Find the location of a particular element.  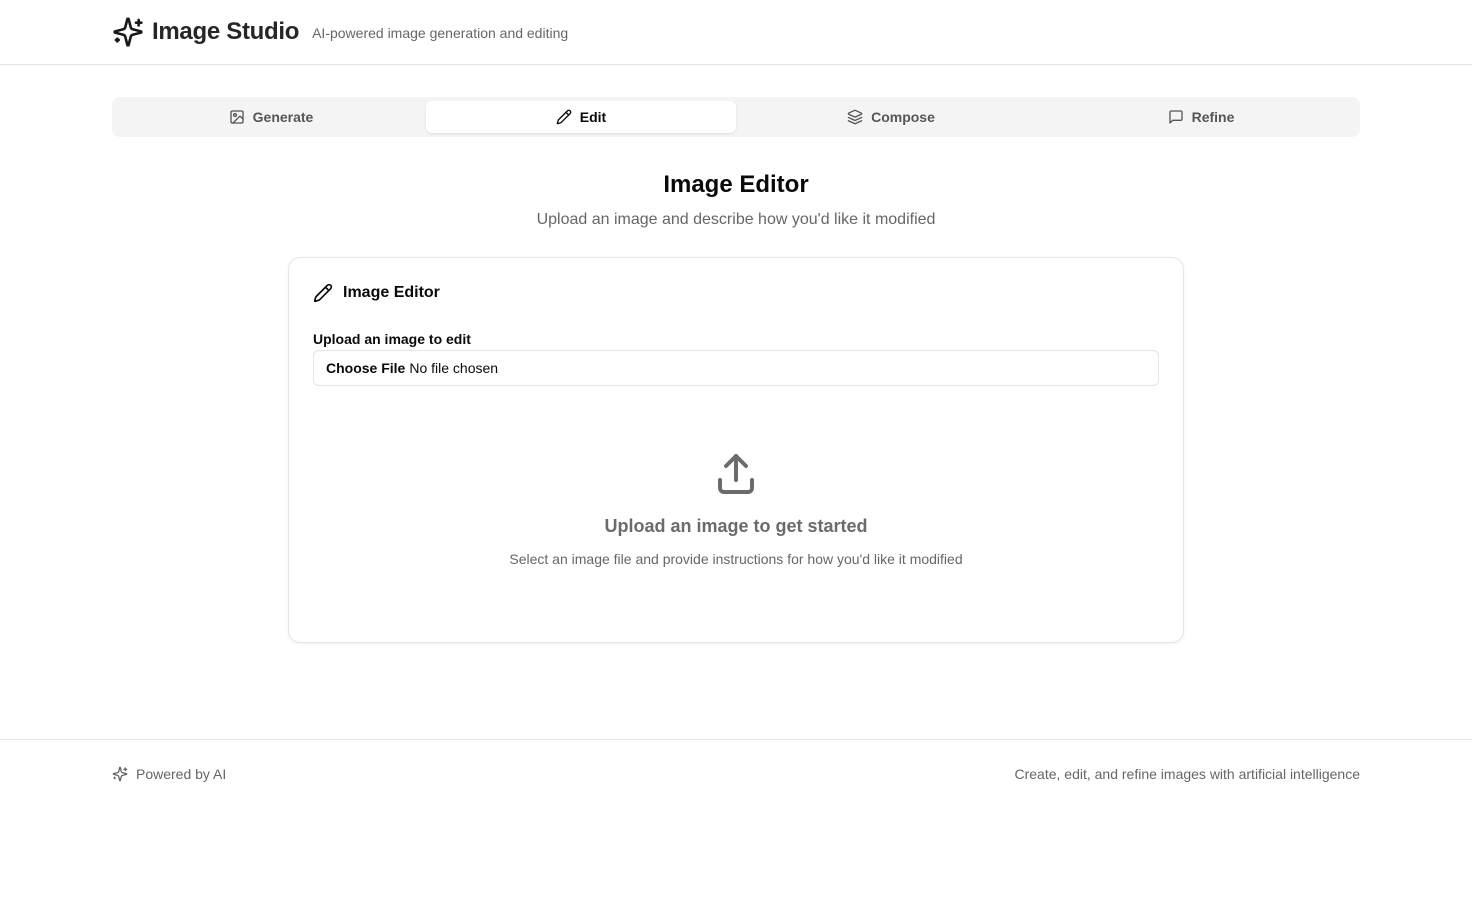

powered-by-text: Powered by AI is located at coordinates (181, 774).